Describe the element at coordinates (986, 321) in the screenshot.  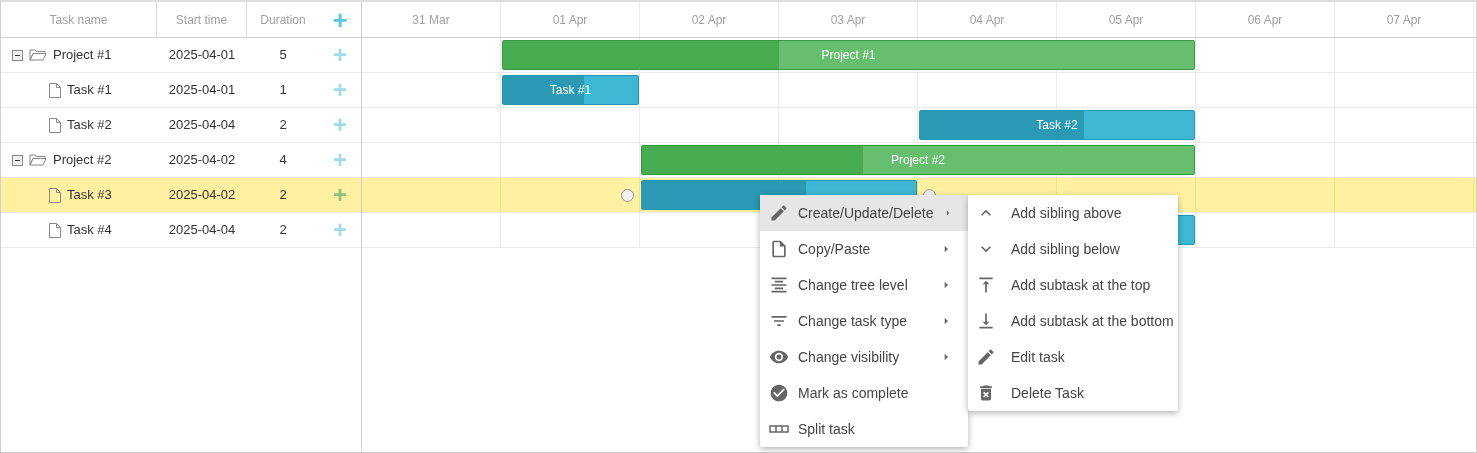
I see `align-bottom-icon` at that location.